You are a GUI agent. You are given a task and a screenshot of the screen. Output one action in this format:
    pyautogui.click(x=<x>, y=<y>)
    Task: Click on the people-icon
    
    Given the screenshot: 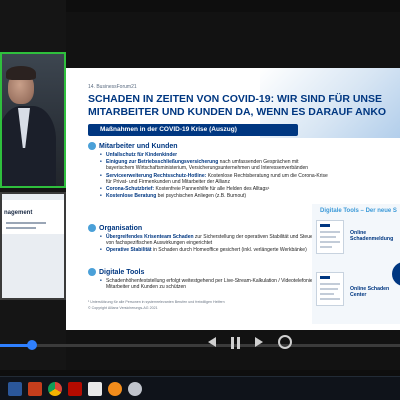 What is the action you would take?
    pyautogui.click(x=92, y=146)
    